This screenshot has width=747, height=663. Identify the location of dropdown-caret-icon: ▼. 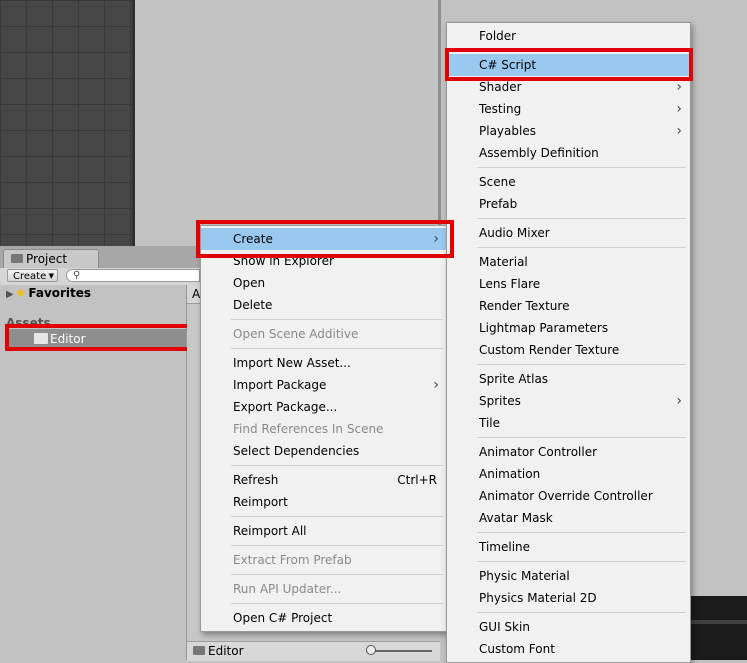
(51, 276).